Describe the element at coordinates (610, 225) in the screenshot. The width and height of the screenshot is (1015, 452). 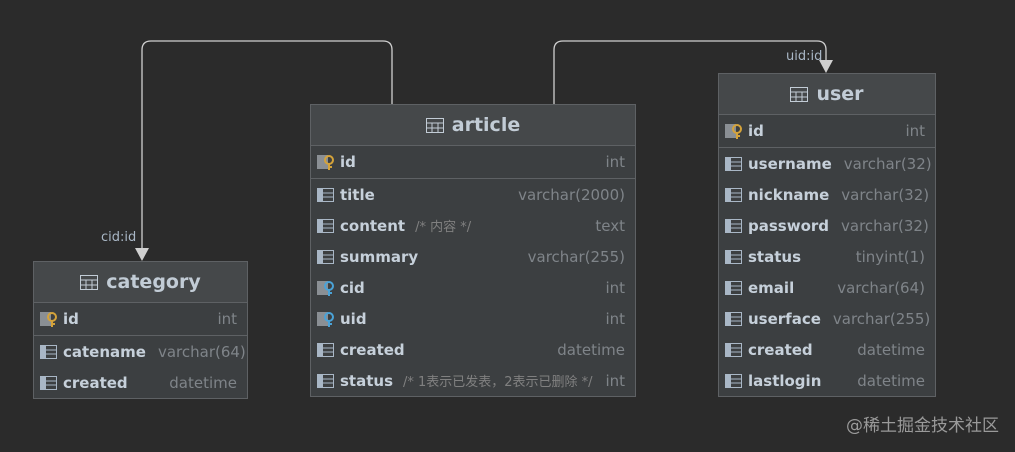
I see `column-type: text` at that location.